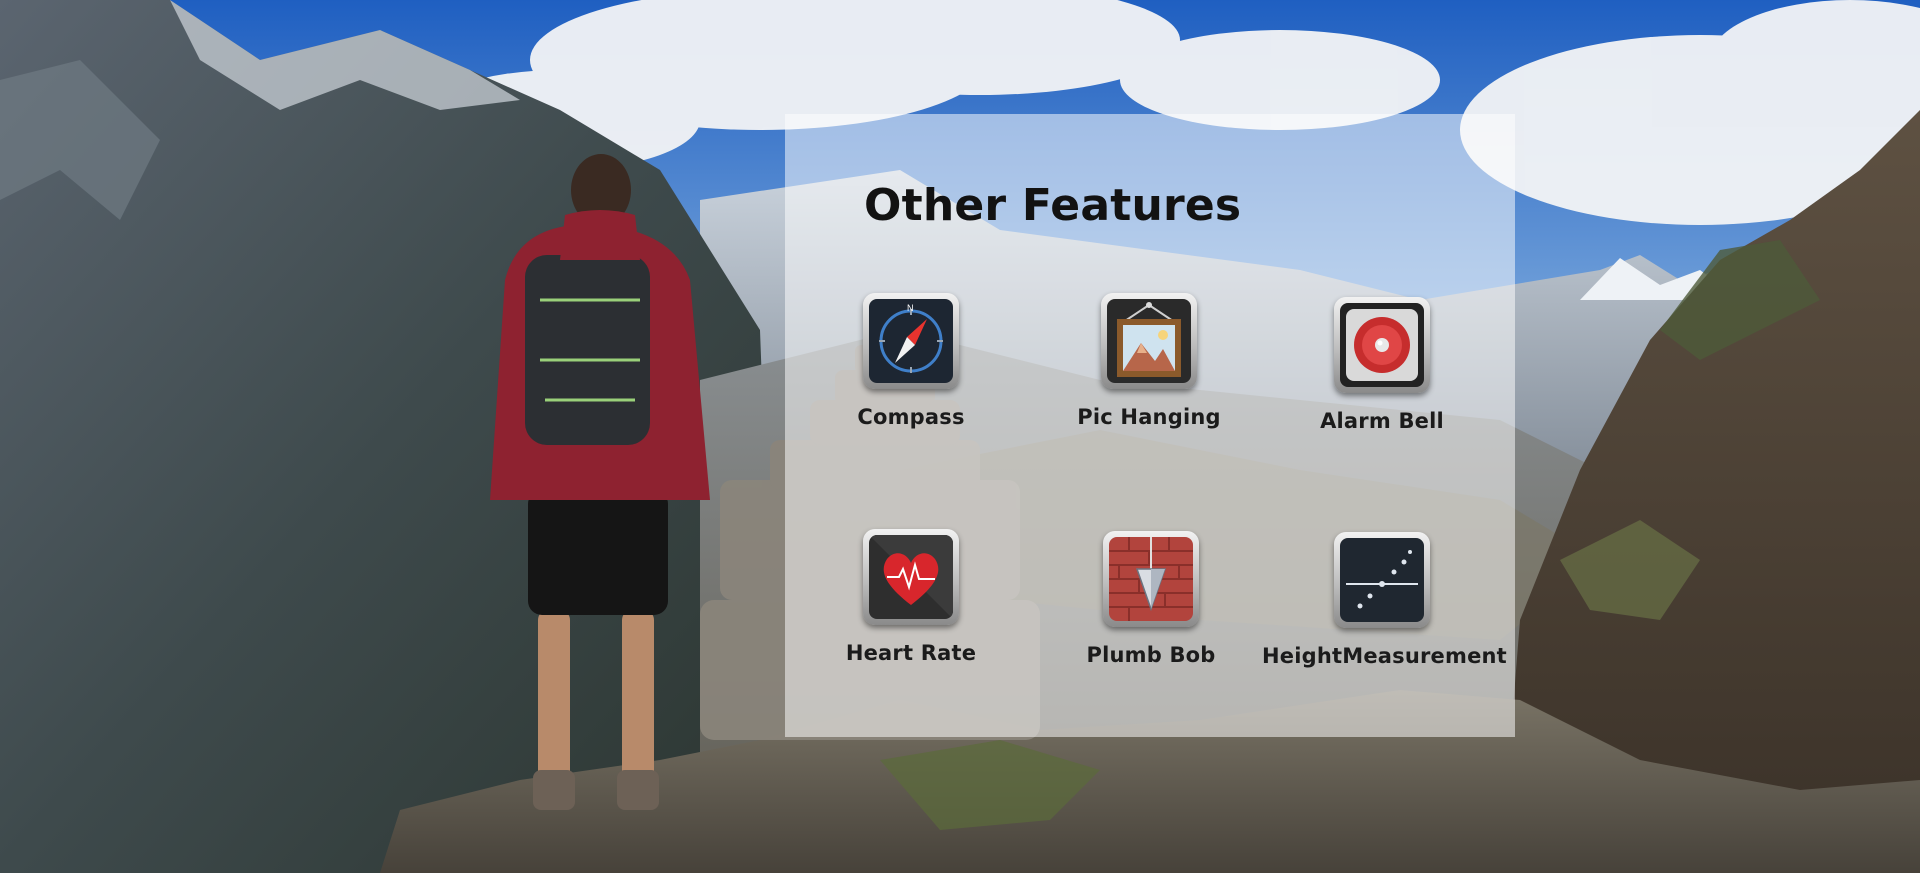 The width and height of the screenshot is (1920, 873). I want to click on picture-frame-icon, so click(1149, 341).